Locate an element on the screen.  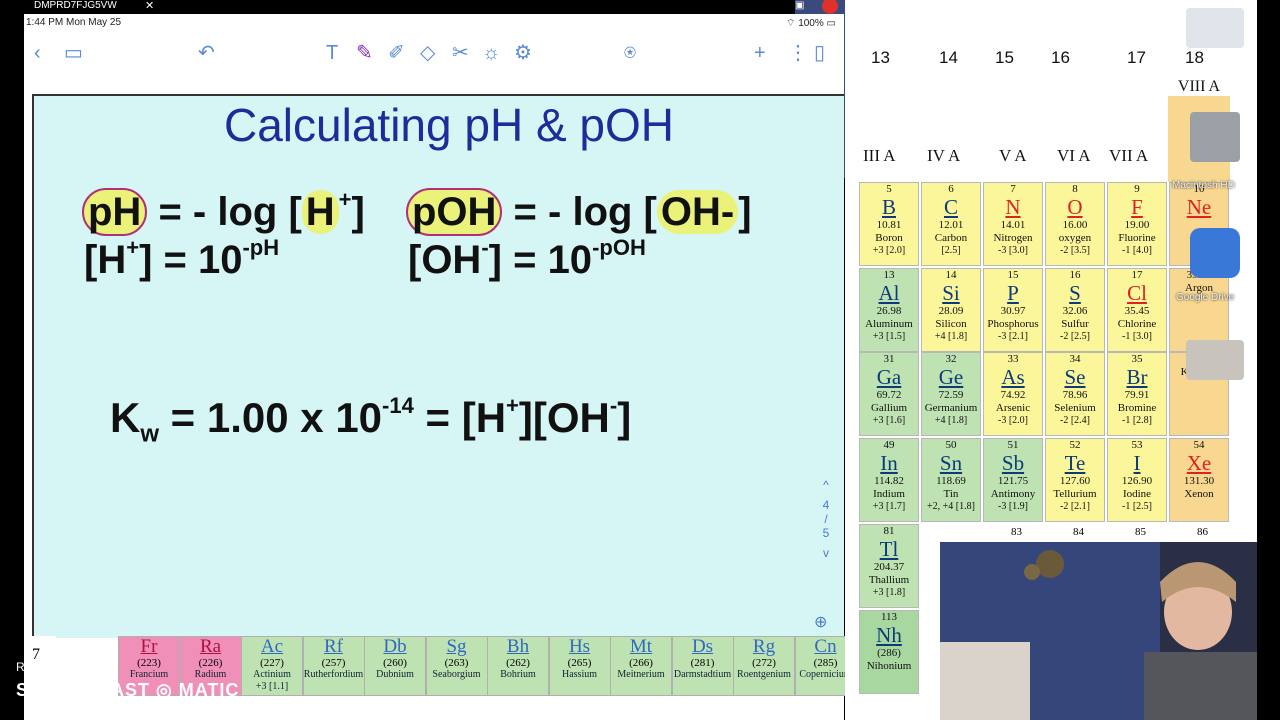
element-name: Seaborgium is located at coordinates (456, 674).